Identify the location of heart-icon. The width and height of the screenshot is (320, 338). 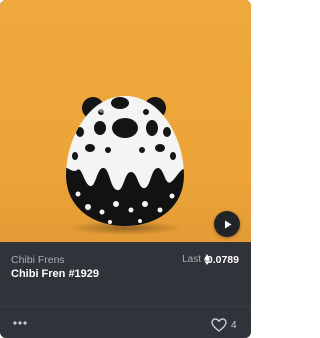
(219, 325).